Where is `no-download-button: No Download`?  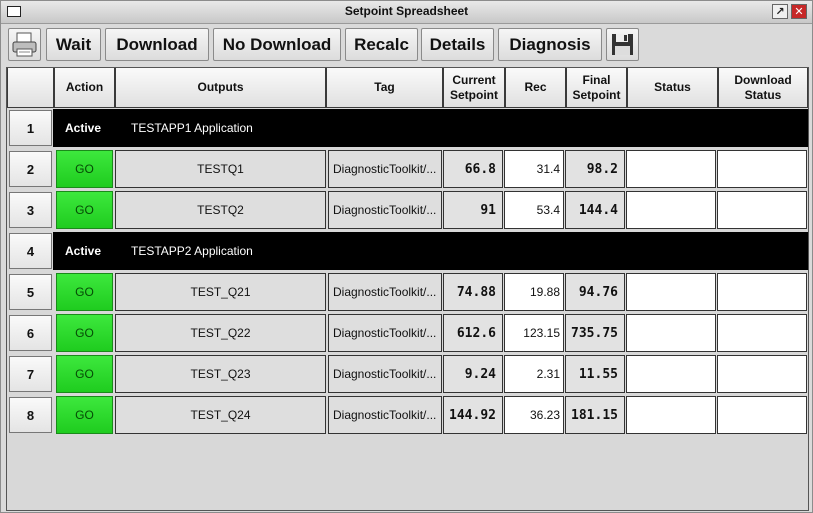 no-download-button: No Download is located at coordinates (277, 44).